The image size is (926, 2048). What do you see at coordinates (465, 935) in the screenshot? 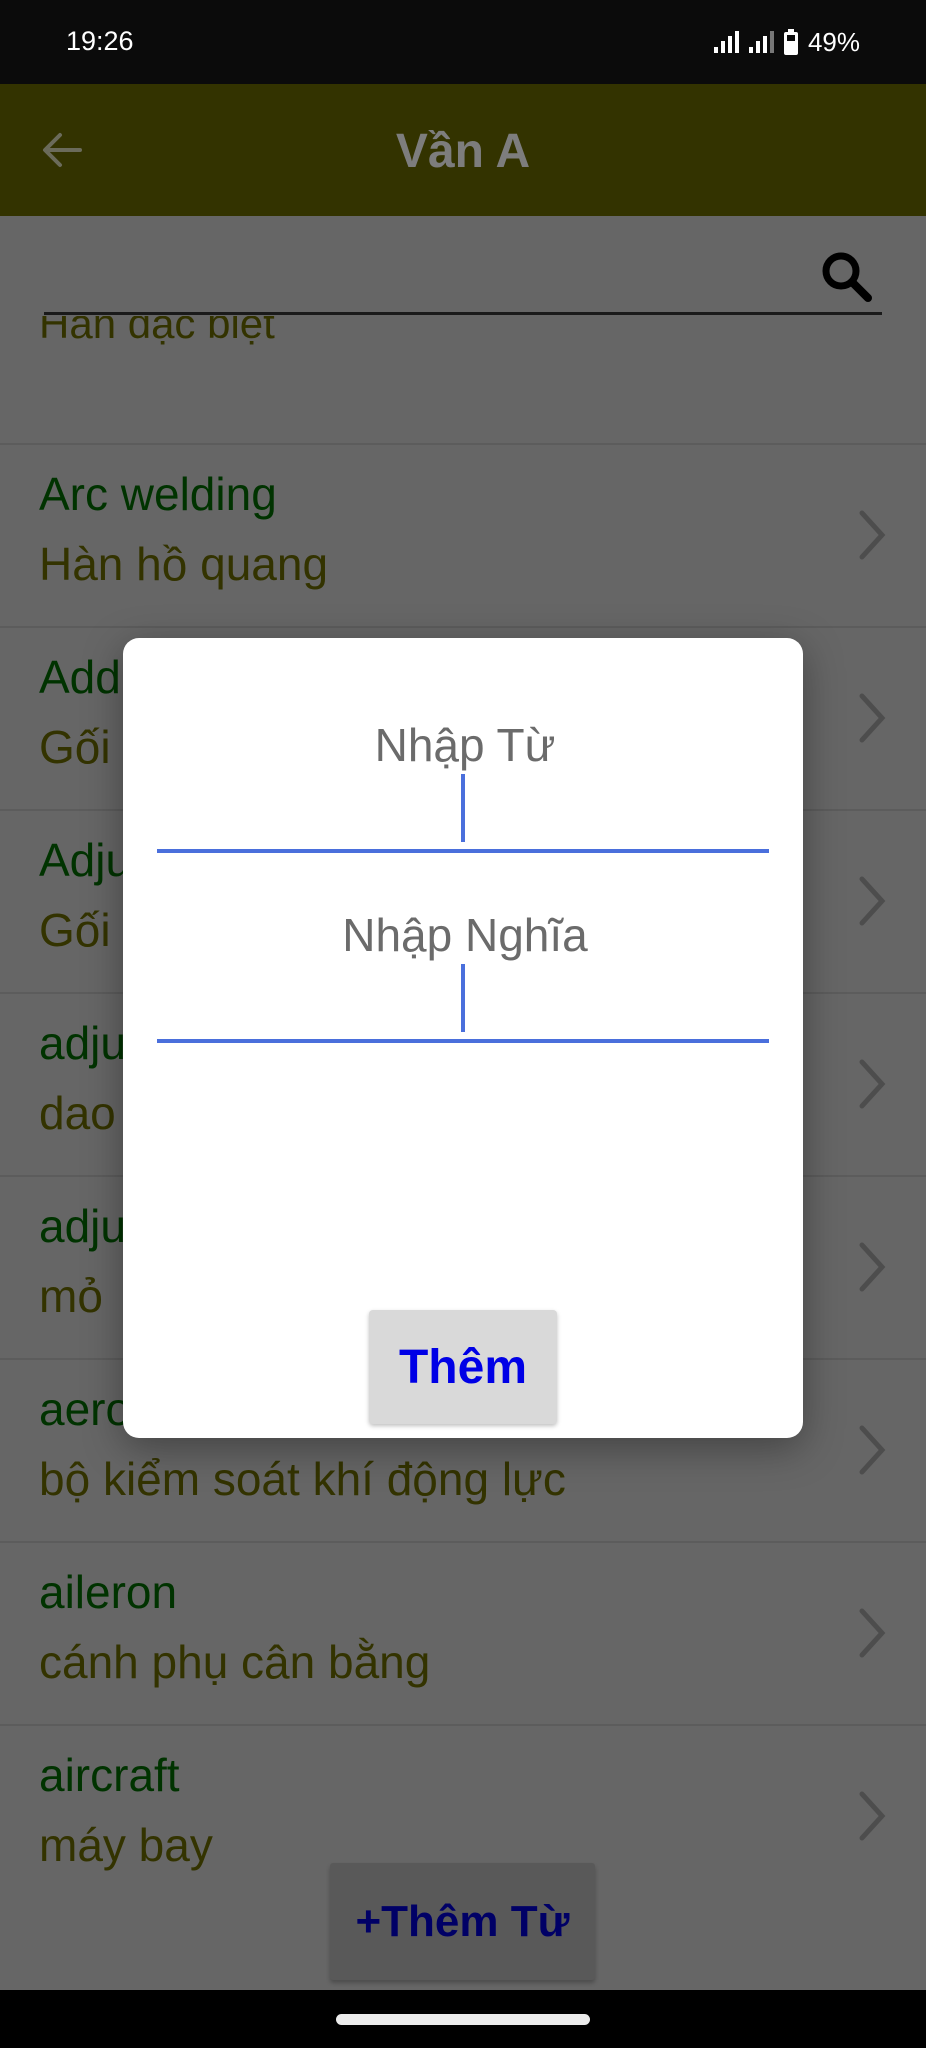
I see `meaning-input` at bounding box center [465, 935].